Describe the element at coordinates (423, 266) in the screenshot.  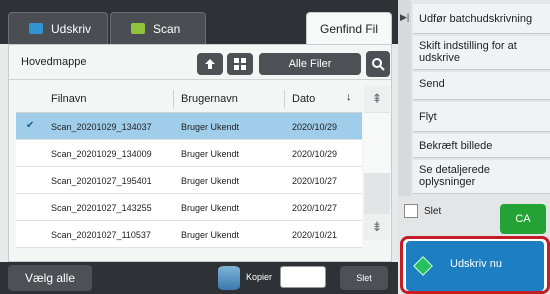
I see `start-icon` at that location.